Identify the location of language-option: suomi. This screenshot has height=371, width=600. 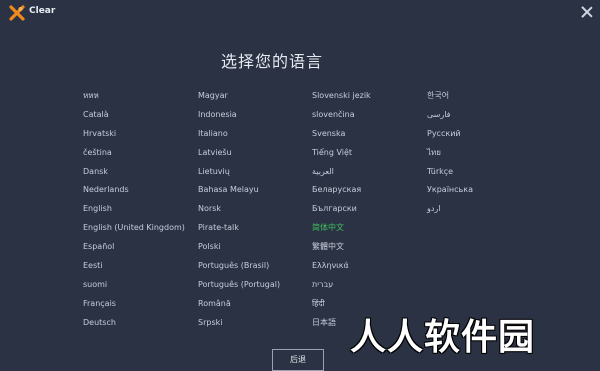
(134, 287).